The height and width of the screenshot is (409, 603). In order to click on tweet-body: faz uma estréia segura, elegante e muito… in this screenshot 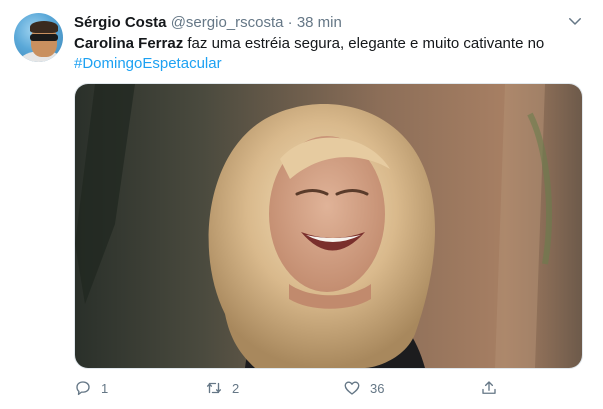, I will do `click(364, 43)`.